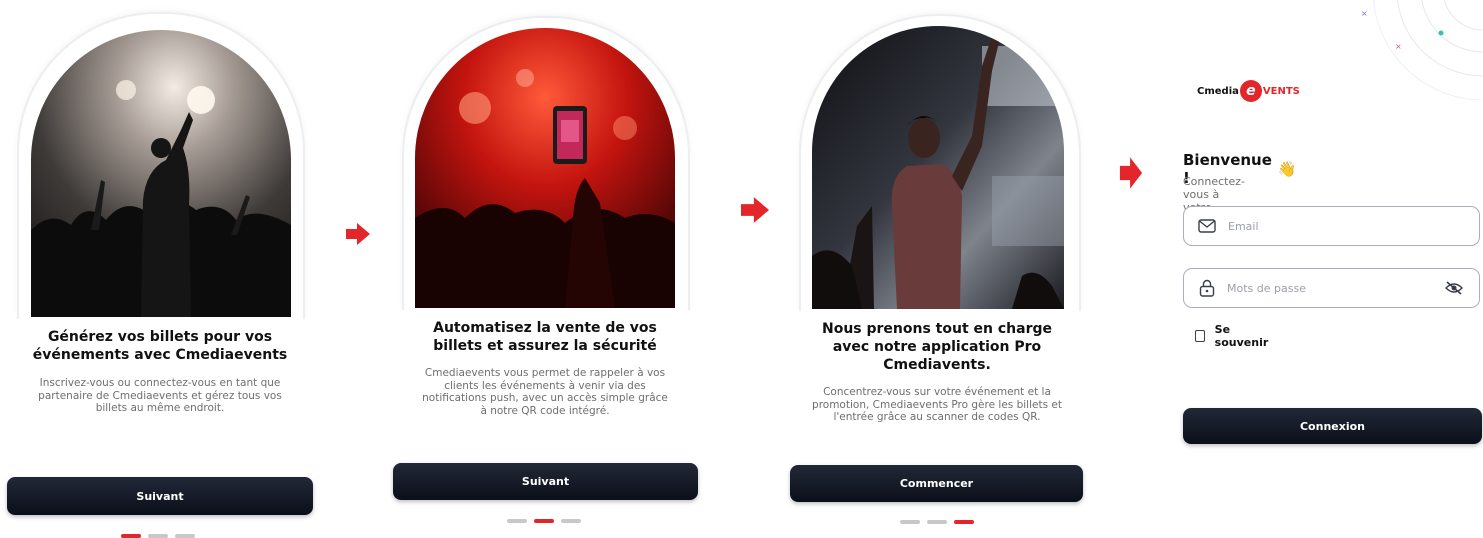 The height and width of the screenshot is (538, 1483). Describe the element at coordinates (938, 167) in the screenshot. I see `performer-photo` at that location.